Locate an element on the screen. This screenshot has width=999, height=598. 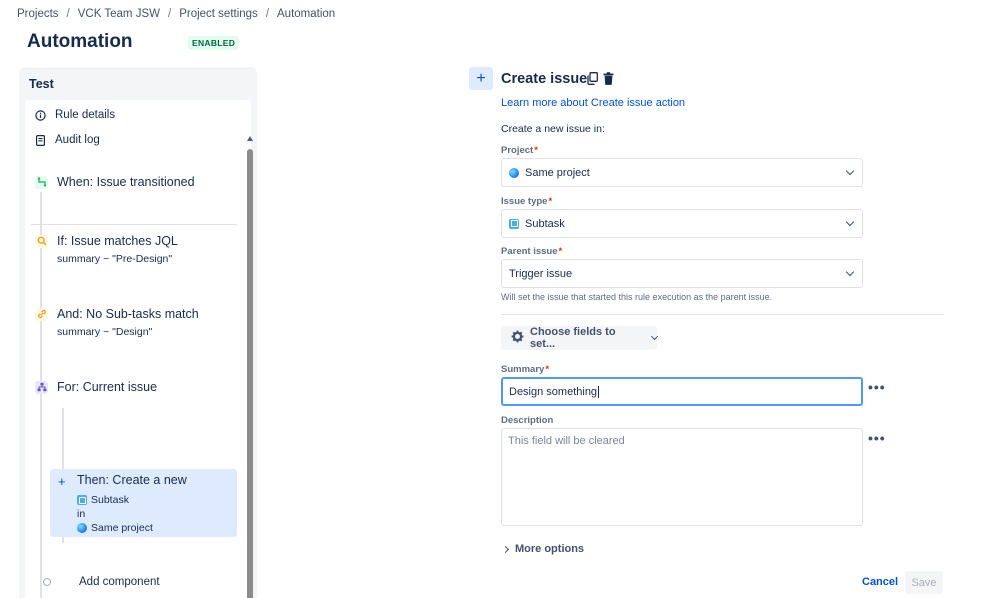
rule-details-link: Rule details is located at coordinates (75, 115).